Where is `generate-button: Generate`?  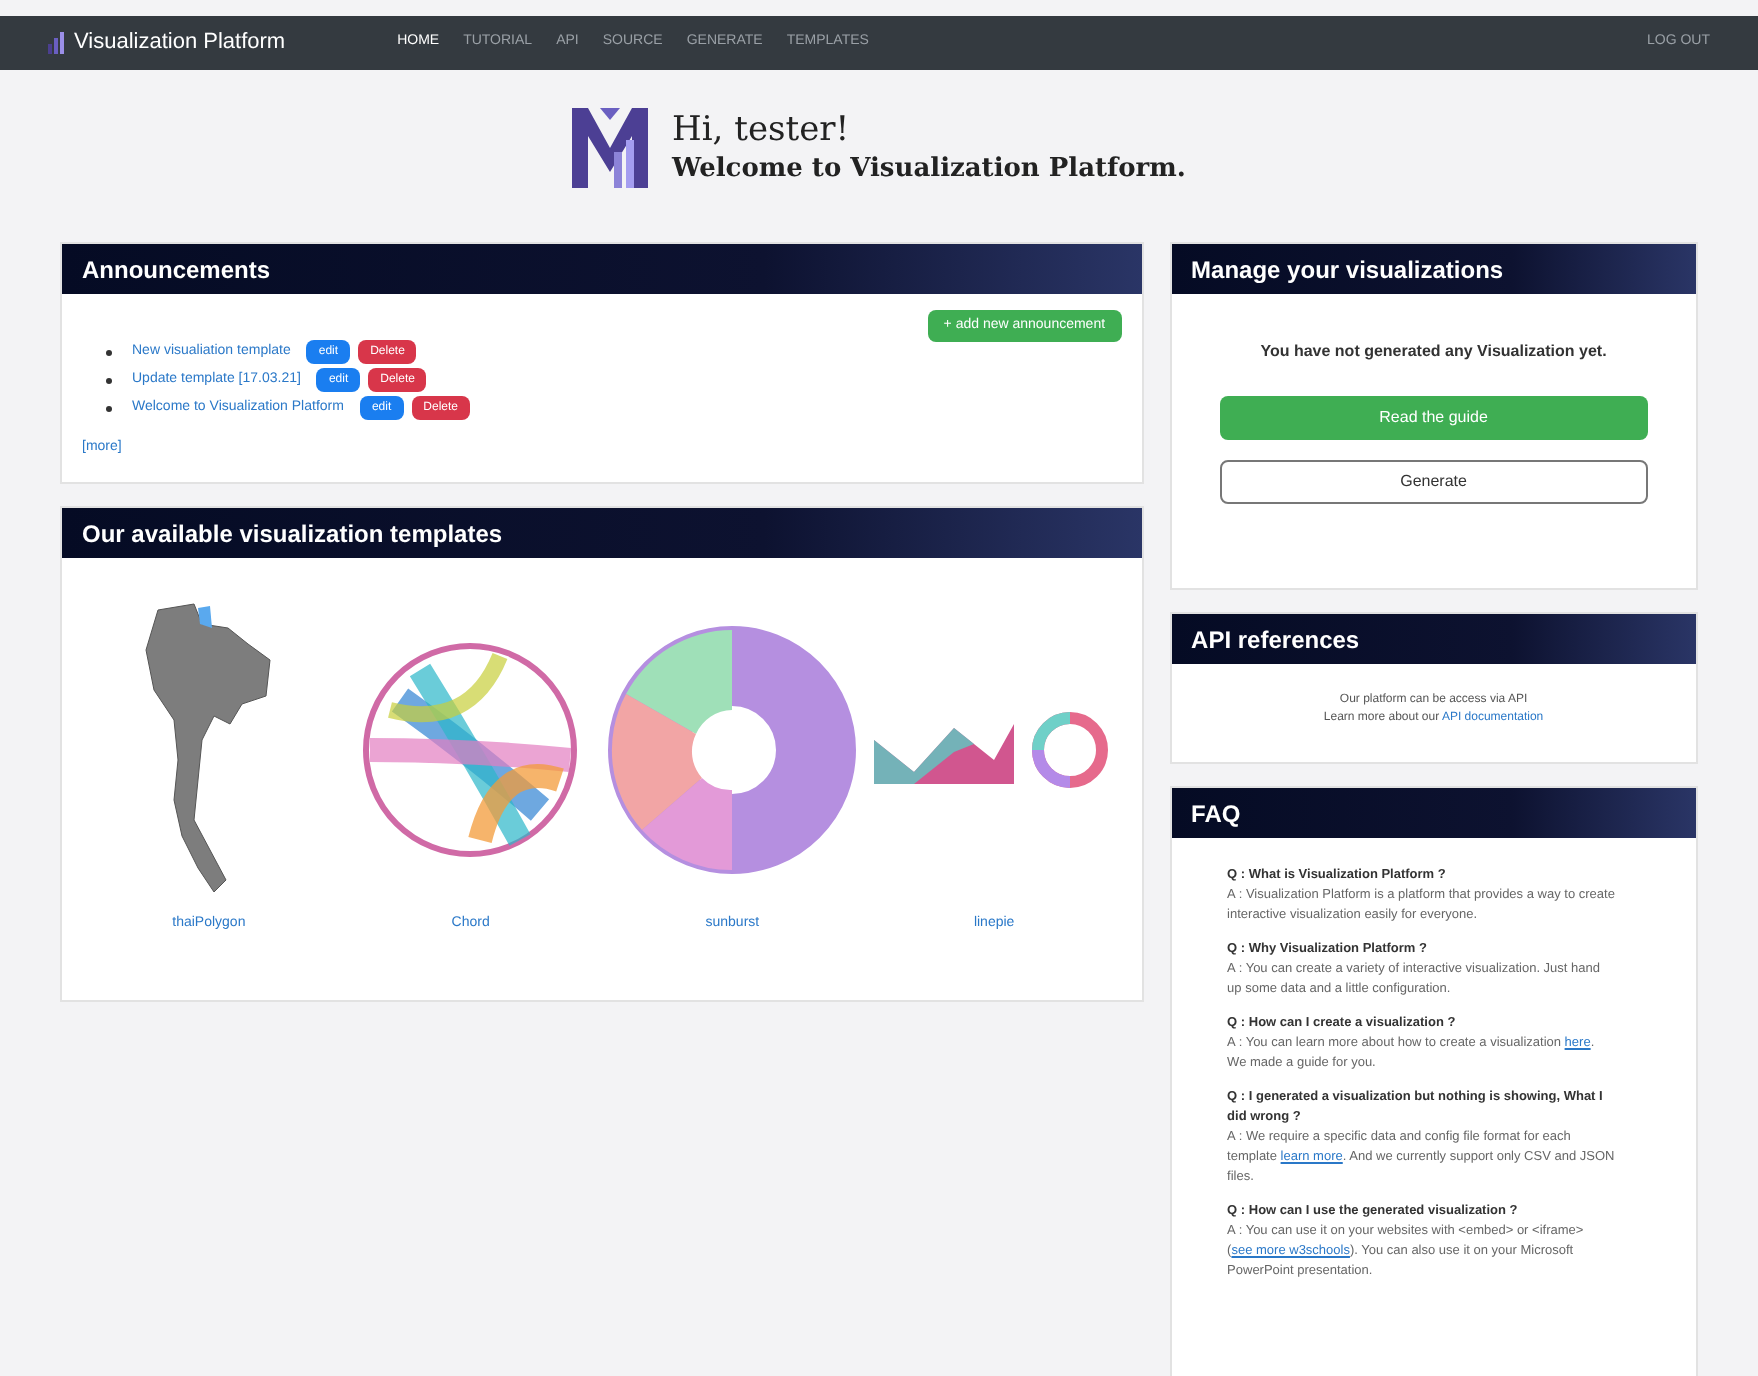
generate-button: Generate is located at coordinates (1433, 482).